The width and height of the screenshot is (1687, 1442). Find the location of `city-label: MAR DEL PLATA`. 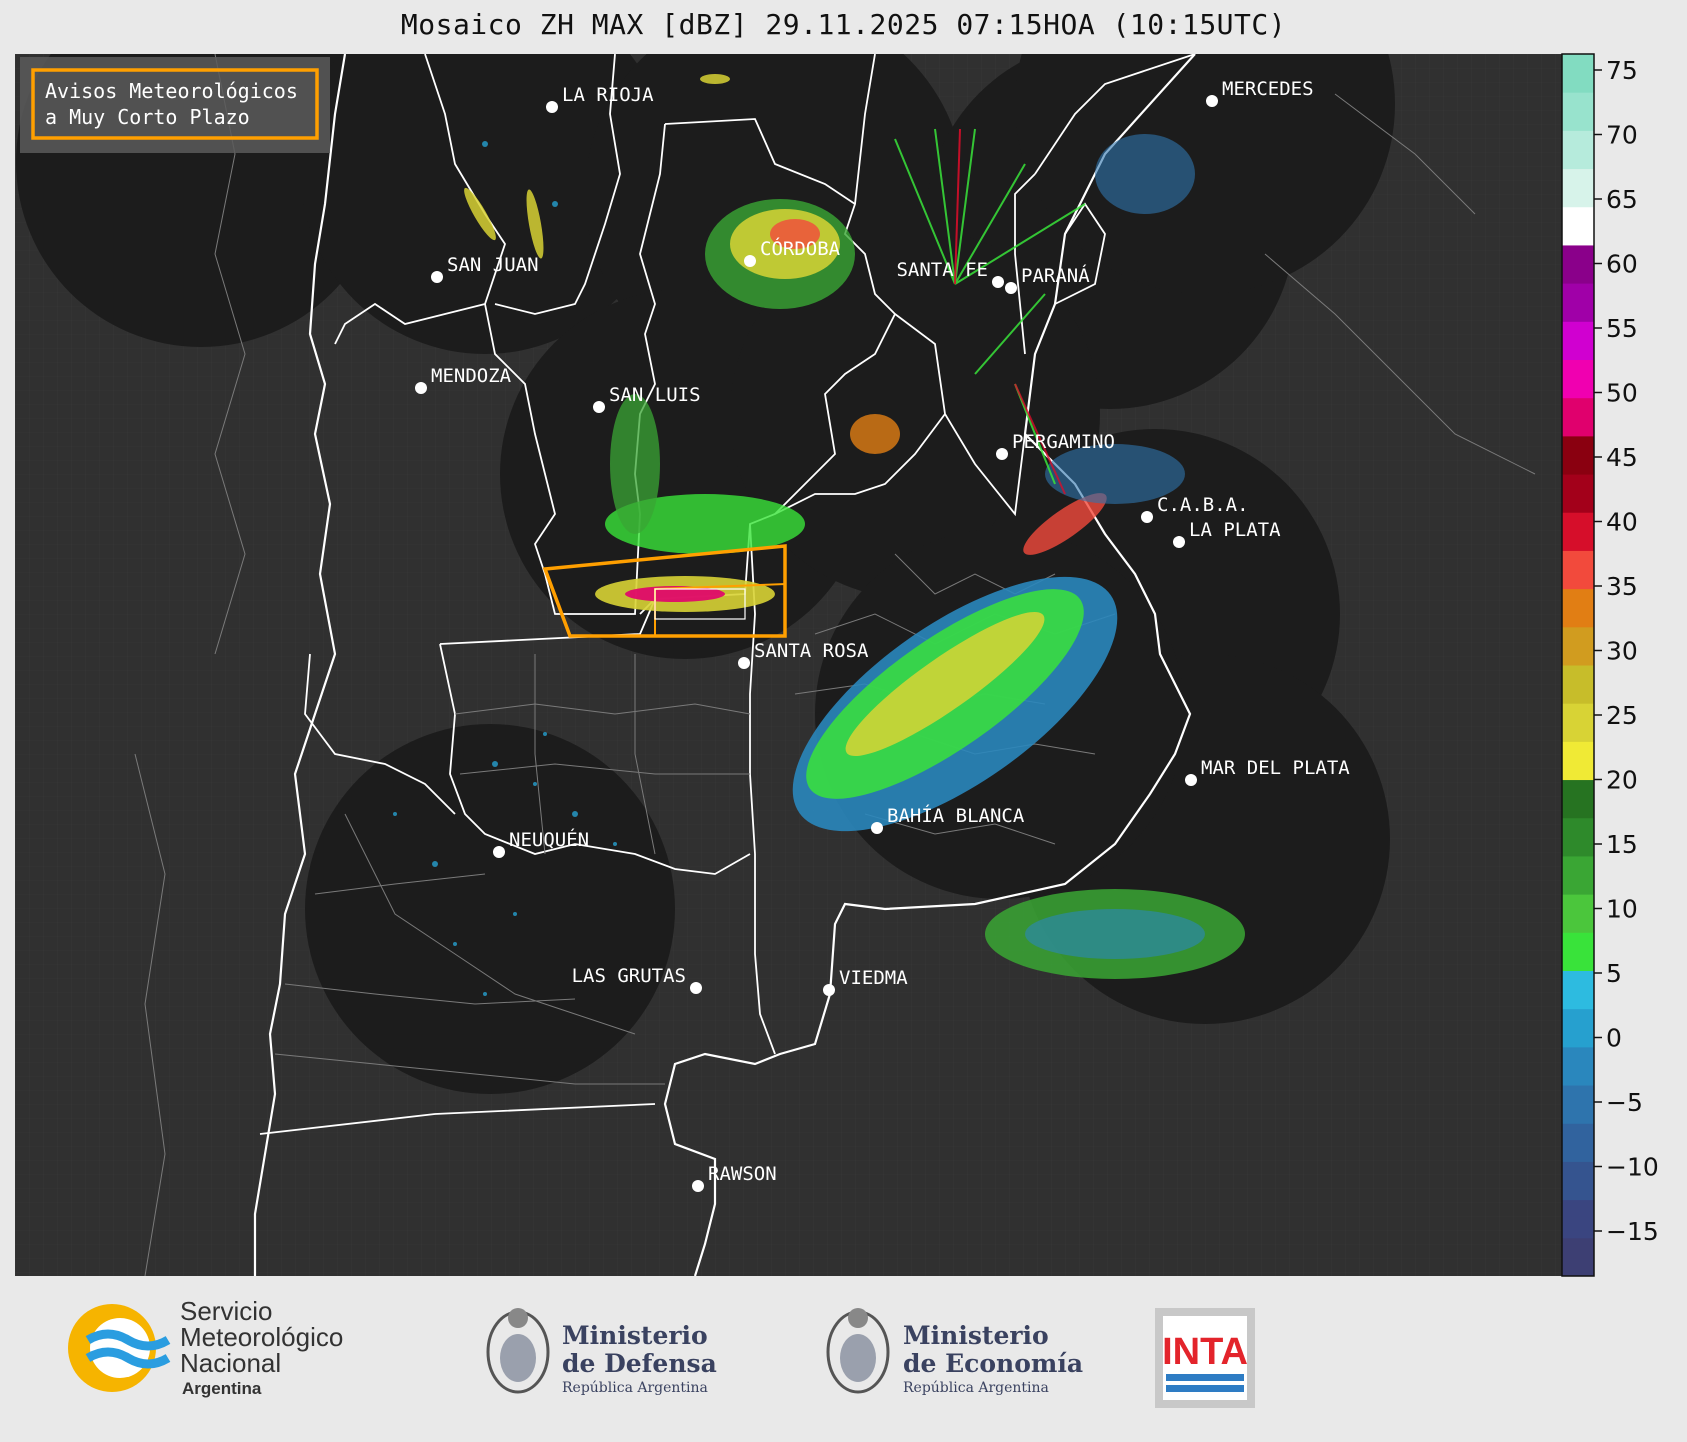

city-label: MAR DEL PLATA is located at coordinates (1275, 768).